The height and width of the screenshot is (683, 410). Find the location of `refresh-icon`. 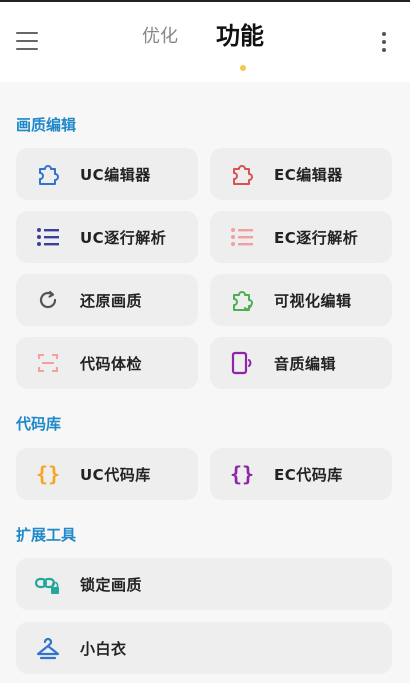

refresh-icon is located at coordinates (48, 300).